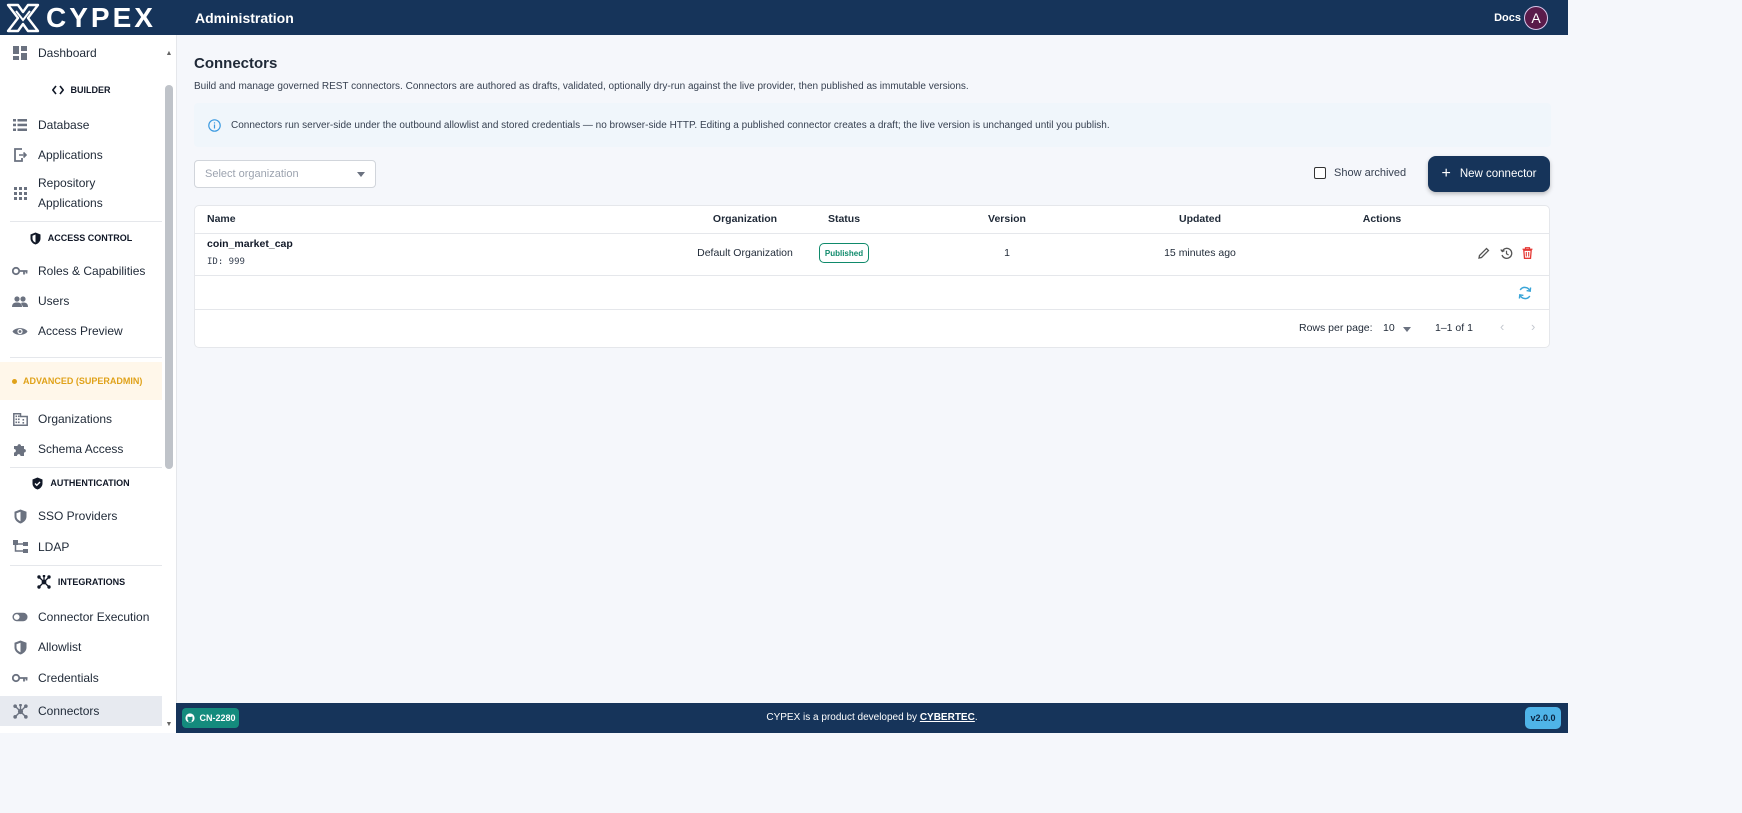  Describe the element at coordinates (81, 301) in the screenshot. I see `sidebar-item-users: Users` at that location.